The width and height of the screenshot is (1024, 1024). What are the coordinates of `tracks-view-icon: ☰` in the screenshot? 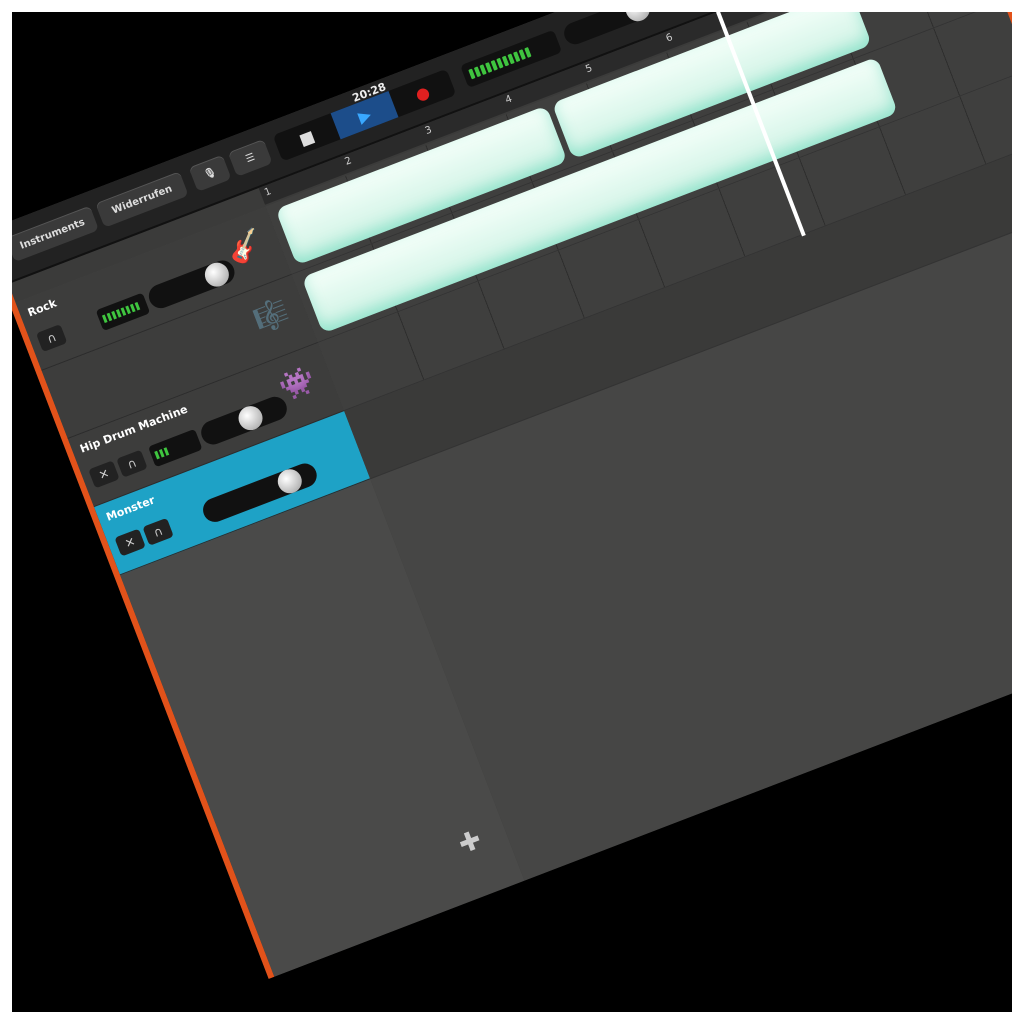 It's located at (250, 157).